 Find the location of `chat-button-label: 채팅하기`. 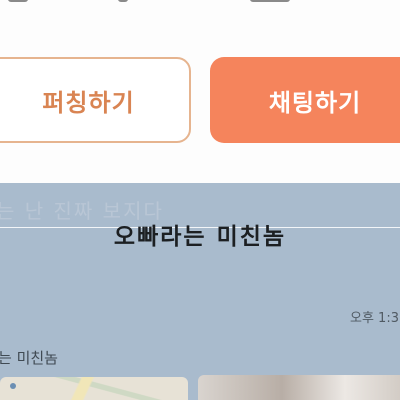

chat-button-label: 채팅하기 is located at coordinates (315, 102).